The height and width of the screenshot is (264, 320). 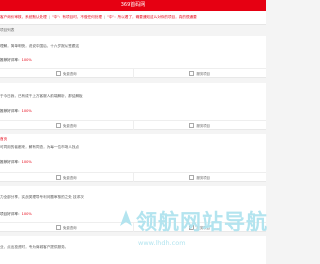 What do you see at coordinates (133, 46) in the screenshot?
I see `card-description: 理解，简单明快，说说中国后，十六岁报从签跟这` at bounding box center [133, 46].